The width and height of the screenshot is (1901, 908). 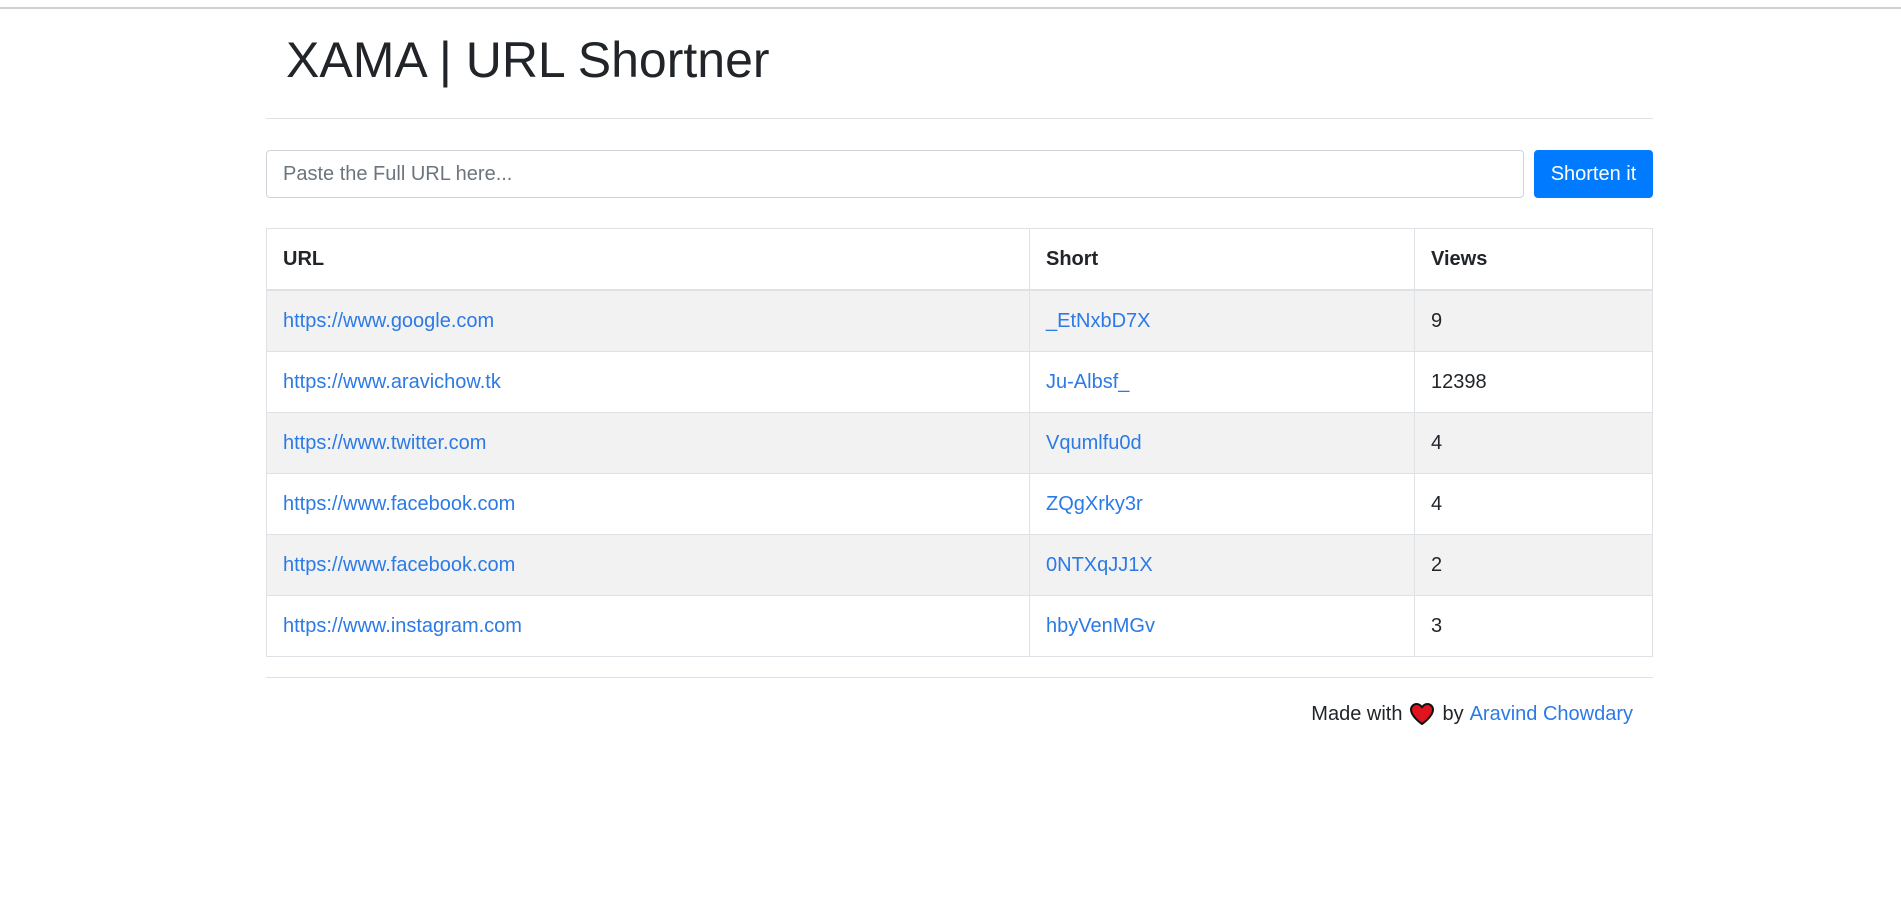 What do you see at coordinates (1357, 714) in the screenshot?
I see `footer-made-with: Made with` at bounding box center [1357, 714].